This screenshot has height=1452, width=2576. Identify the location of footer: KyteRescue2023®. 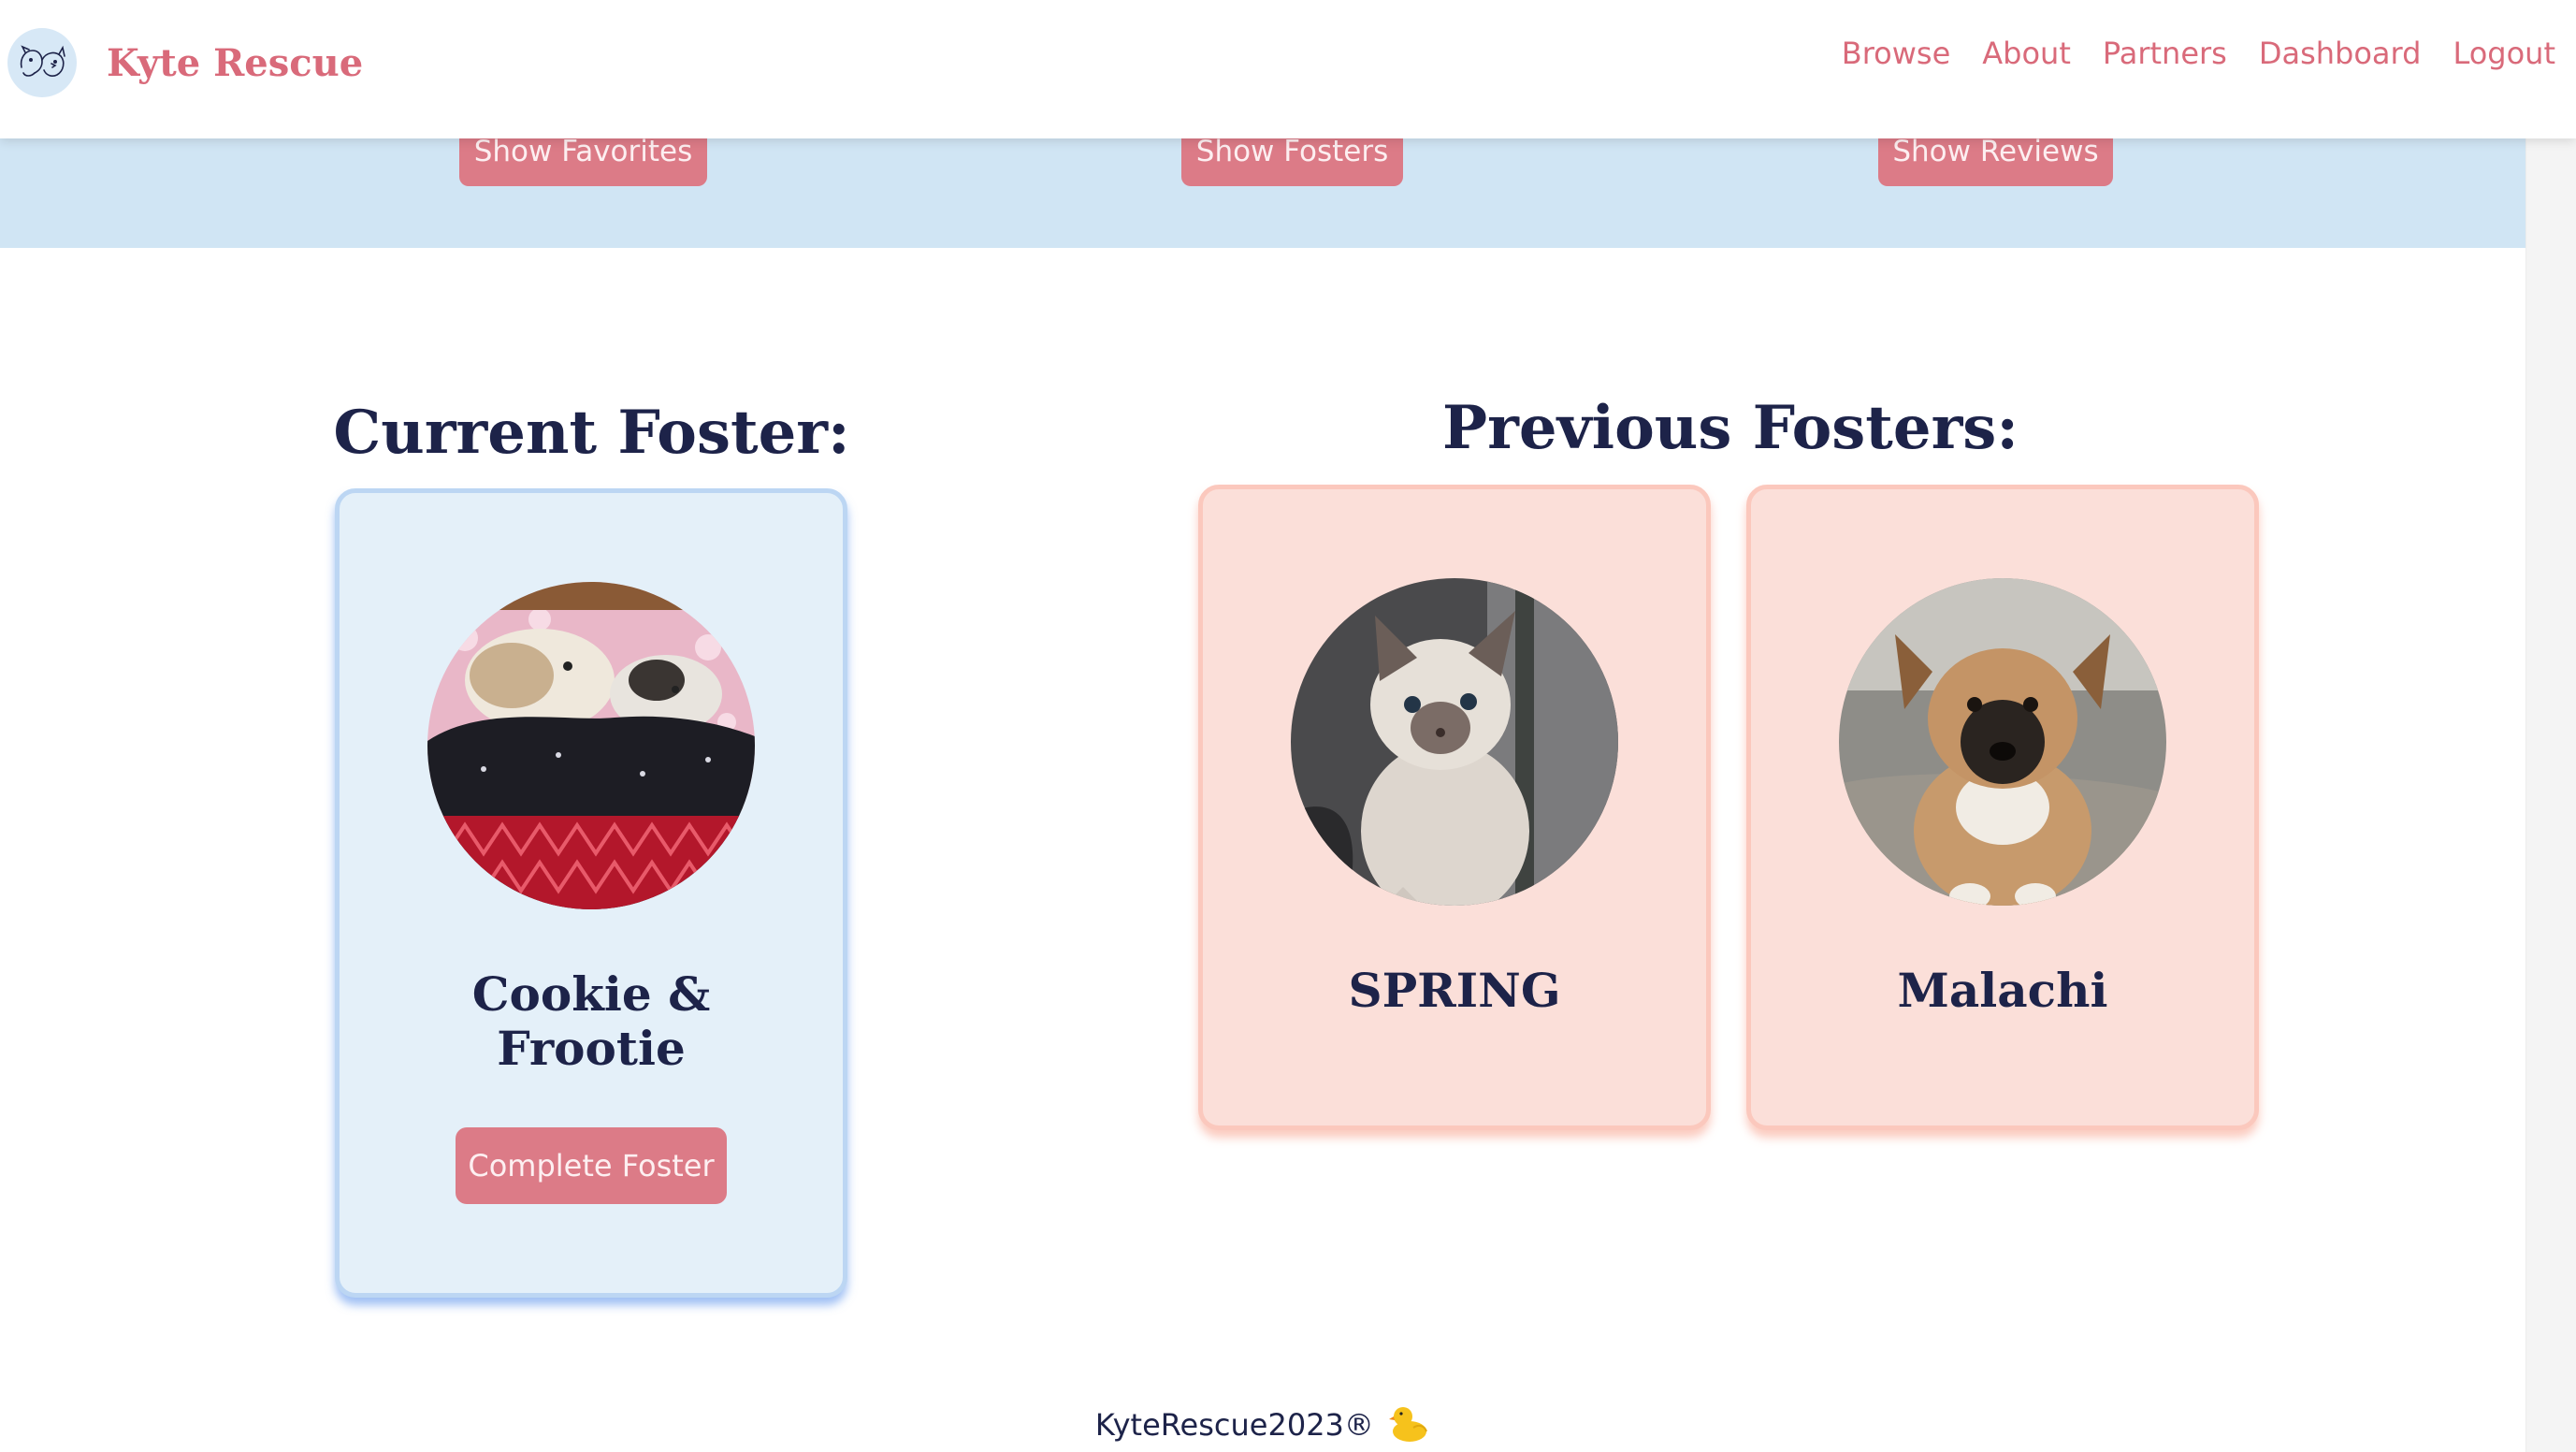
(1262, 1426).